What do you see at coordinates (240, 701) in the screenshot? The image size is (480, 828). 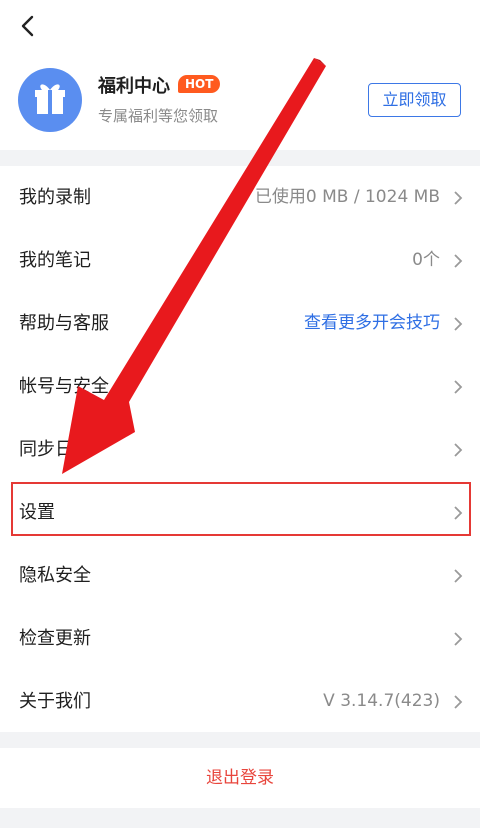 I see `menu-item-about: 关于我们 V 3.14.7(423)` at bounding box center [240, 701].